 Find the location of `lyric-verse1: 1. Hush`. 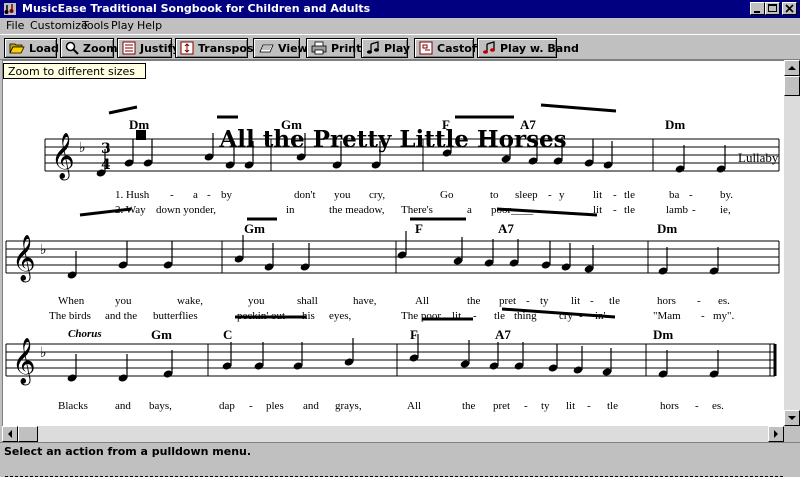

lyric-verse1: 1. Hush is located at coordinates (132, 195).